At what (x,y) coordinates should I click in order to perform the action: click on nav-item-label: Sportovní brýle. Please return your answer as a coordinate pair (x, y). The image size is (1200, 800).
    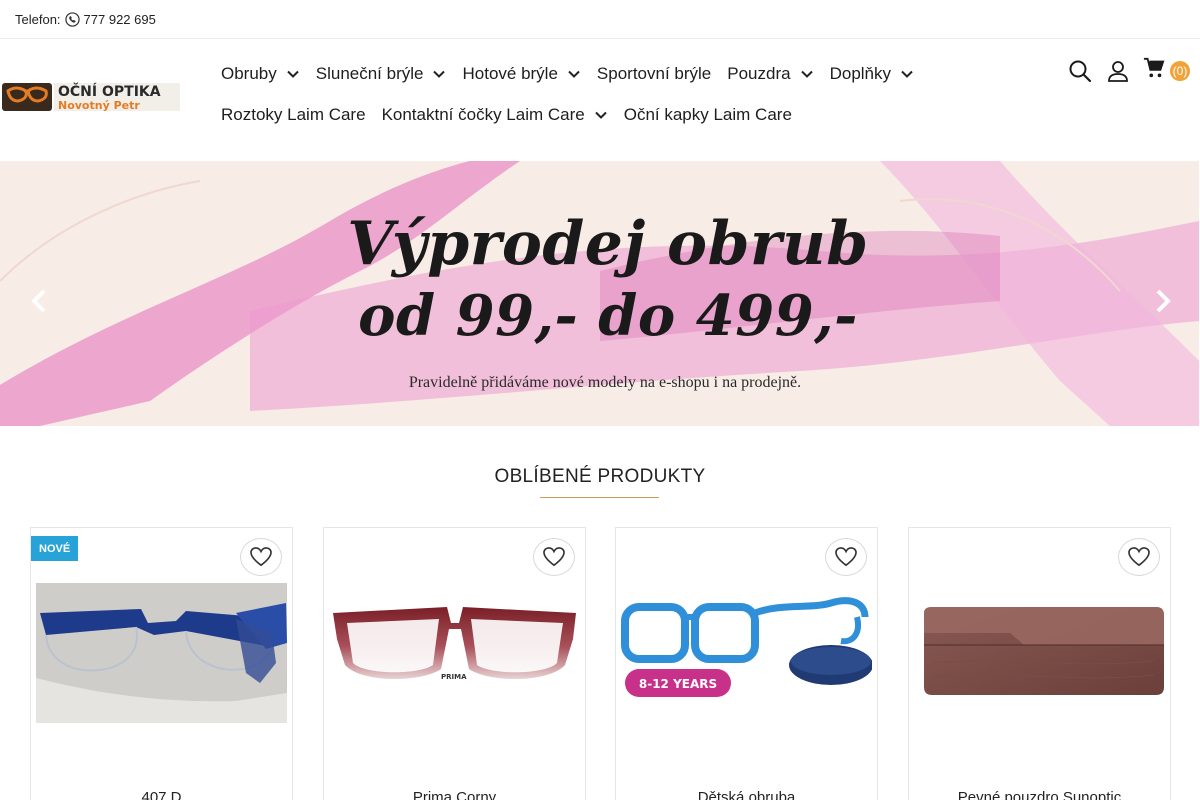
    Looking at the image, I should click on (654, 73).